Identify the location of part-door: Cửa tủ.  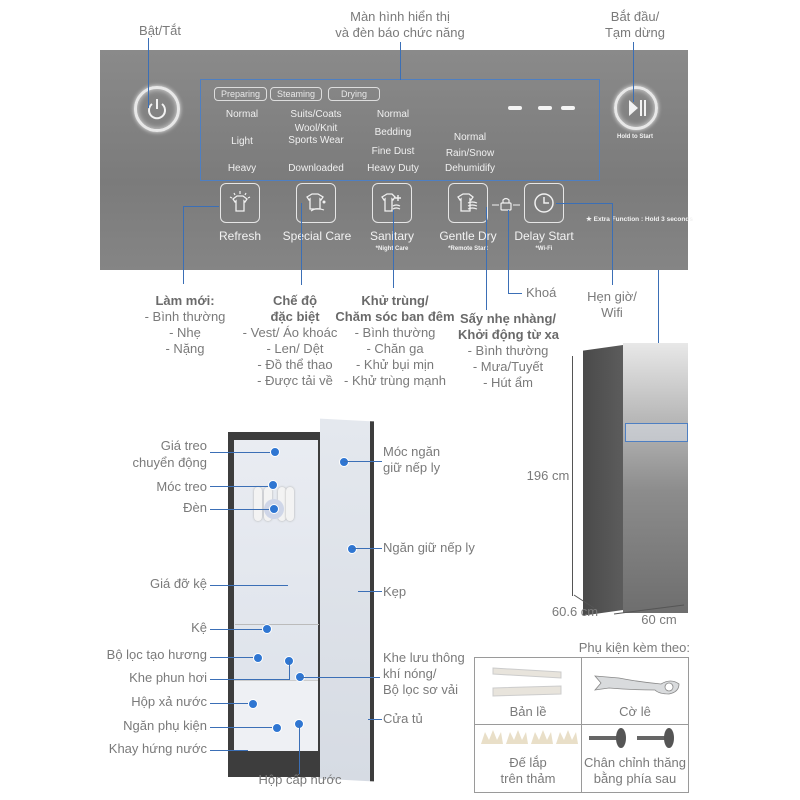
(403, 718).